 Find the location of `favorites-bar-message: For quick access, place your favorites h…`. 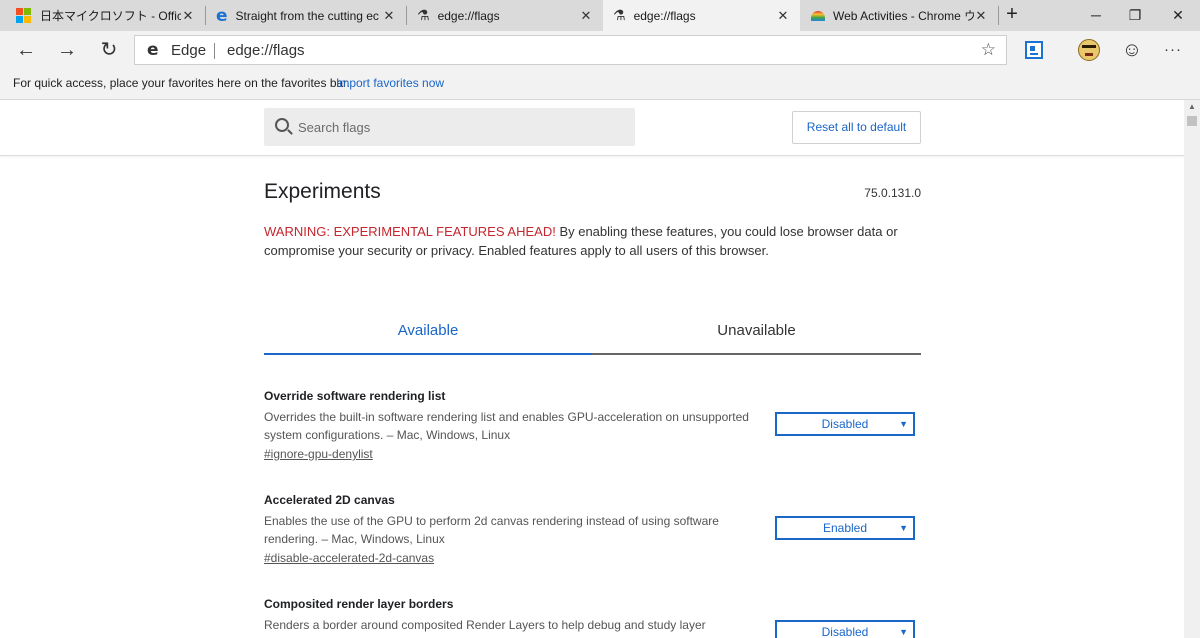

favorites-bar-message: For quick access, place your favorites h… is located at coordinates (181, 83).